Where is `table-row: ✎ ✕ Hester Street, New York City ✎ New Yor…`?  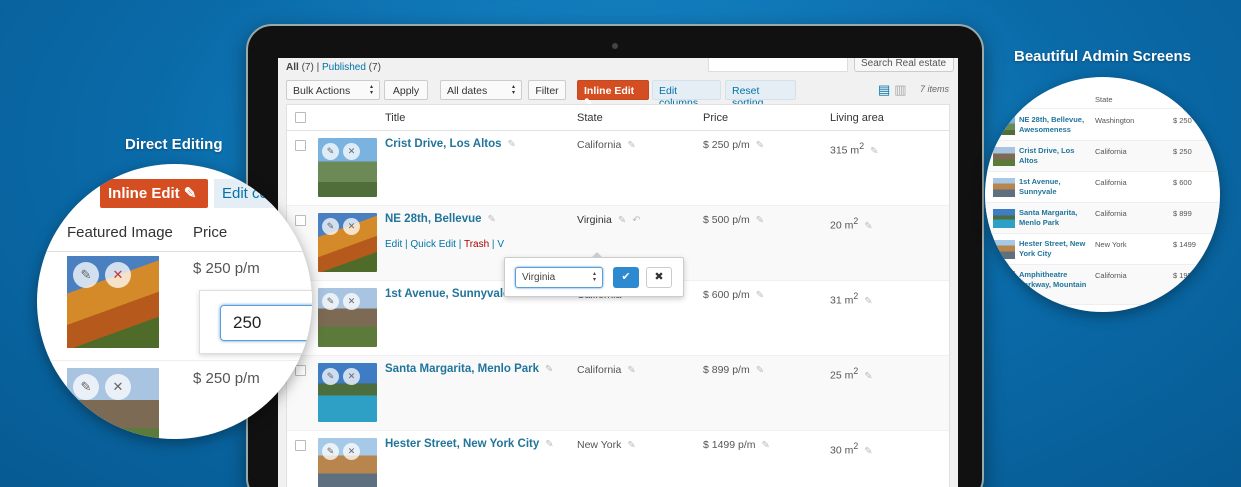 table-row: ✎ ✕ Hester Street, New York City ✎ New Yor… is located at coordinates (618, 459).